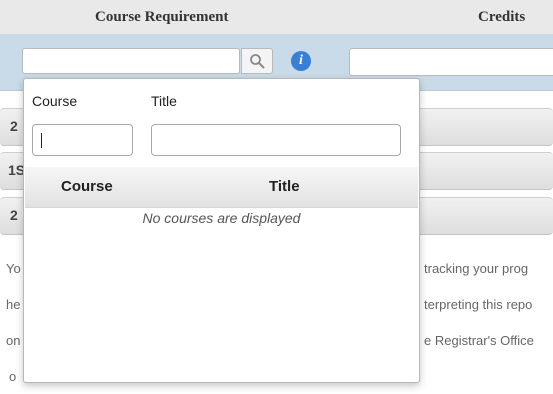 The image size is (553, 394). I want to click on background-text: he, so click(13, 304).